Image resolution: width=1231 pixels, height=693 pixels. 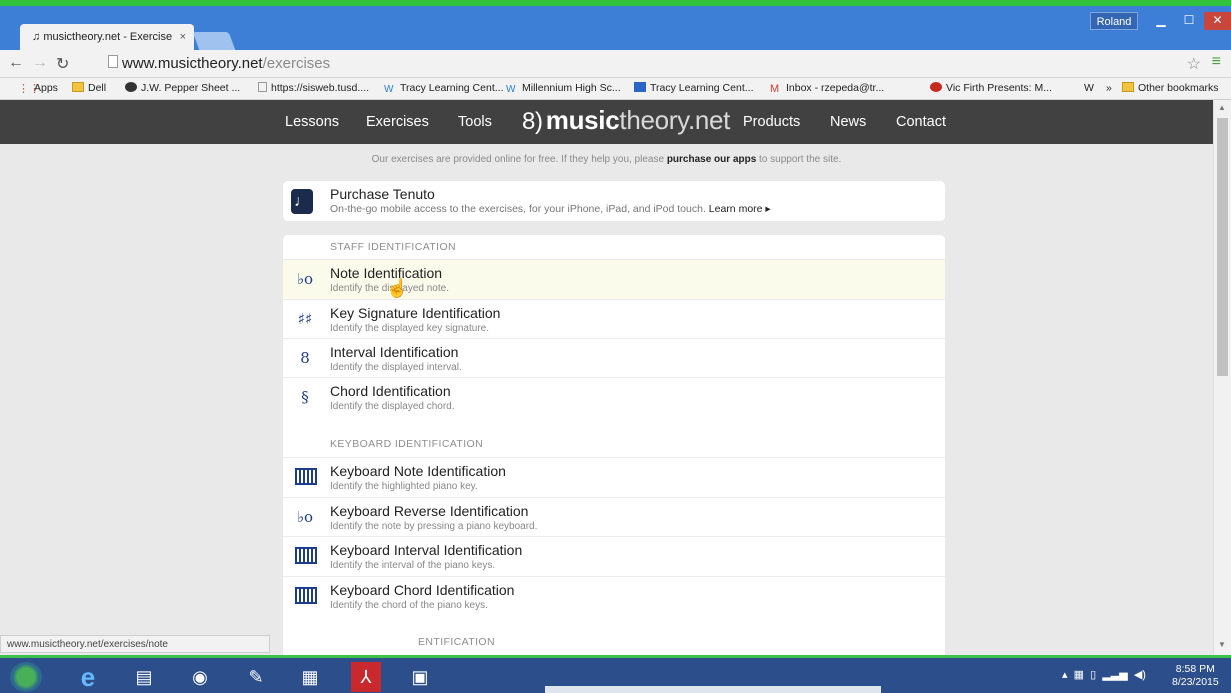 What do you see at coordinates (183, 37) in the screenshot?
I see `tab-close-icon: ×` at bounding box center [183, 37].